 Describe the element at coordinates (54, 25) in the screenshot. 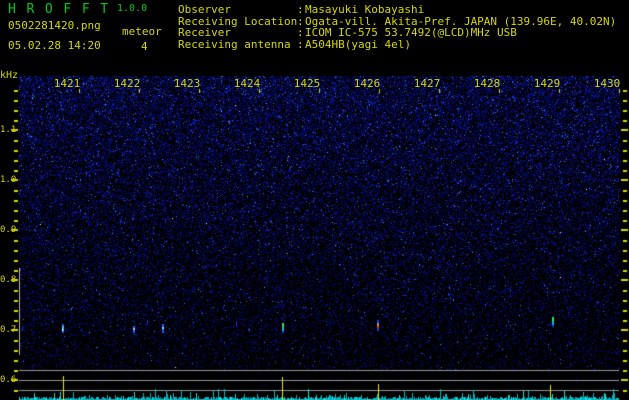

I see `output-filename: 0502281420.png` at that location.